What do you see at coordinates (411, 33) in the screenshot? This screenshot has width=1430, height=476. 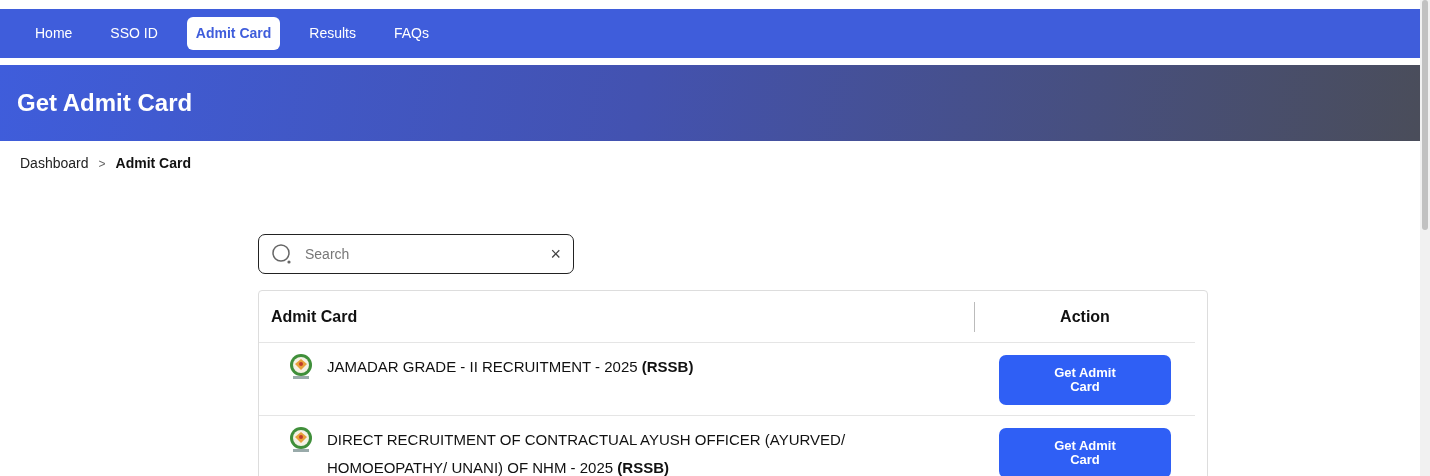 I see `nav-tab: FAQs` at bounding box center [411, 33].